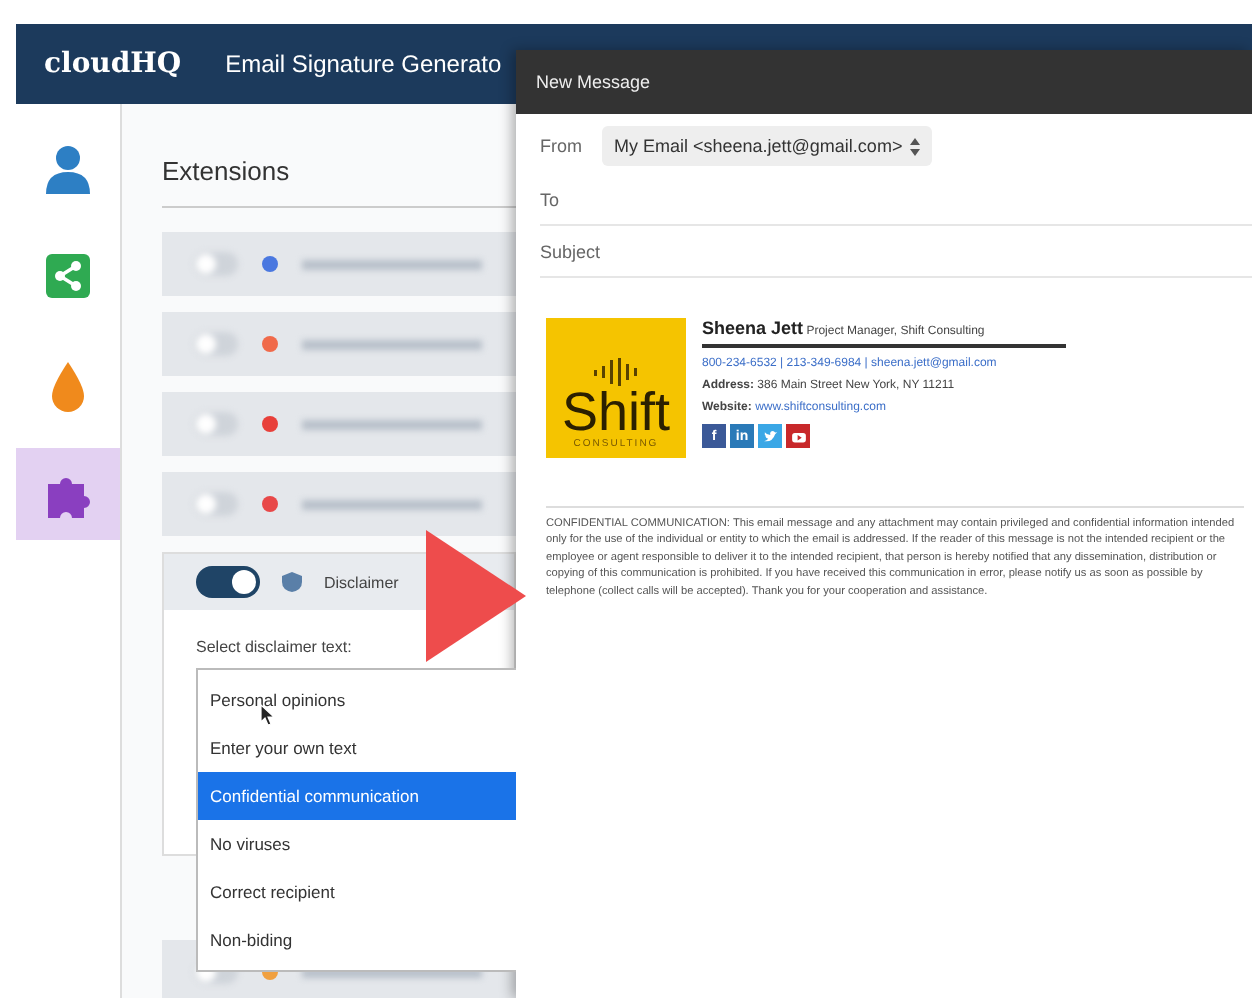 The height and width of the screenshot is (998, 1252). I want to click on logo: cloudHQ, so click(113, 64).